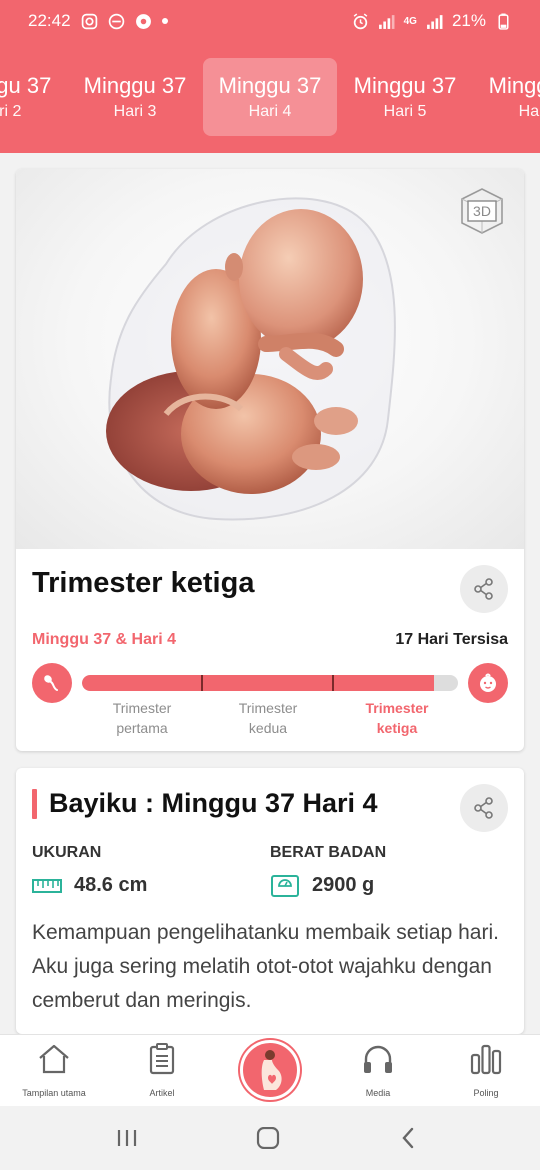 The height and width of the screenshot is (1170, 540). What do you see at coordinates (397, 708) in the screenshot?
I see `trimester-3-line1: Trimester` at bounding box center [397, 708].